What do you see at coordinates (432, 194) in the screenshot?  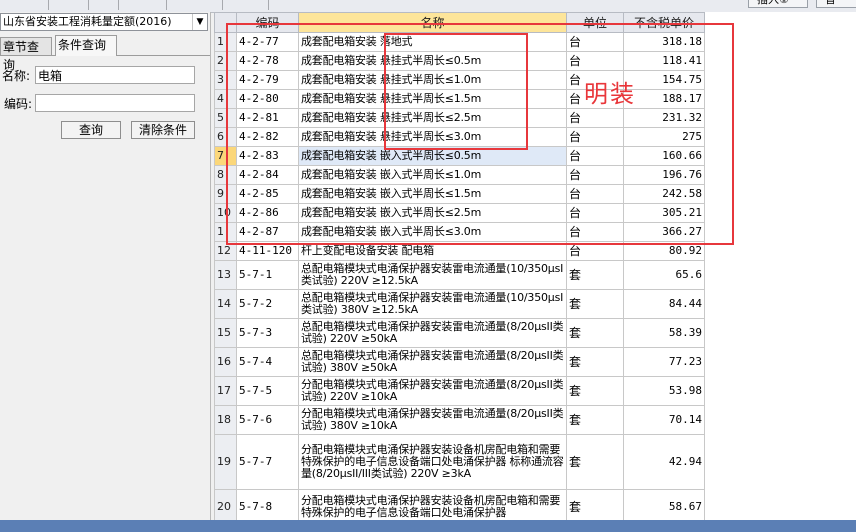 I see `name-cell: 成套配电箱安装 嵌入式半周长≤1.5m` at bounding box center [432, 194].